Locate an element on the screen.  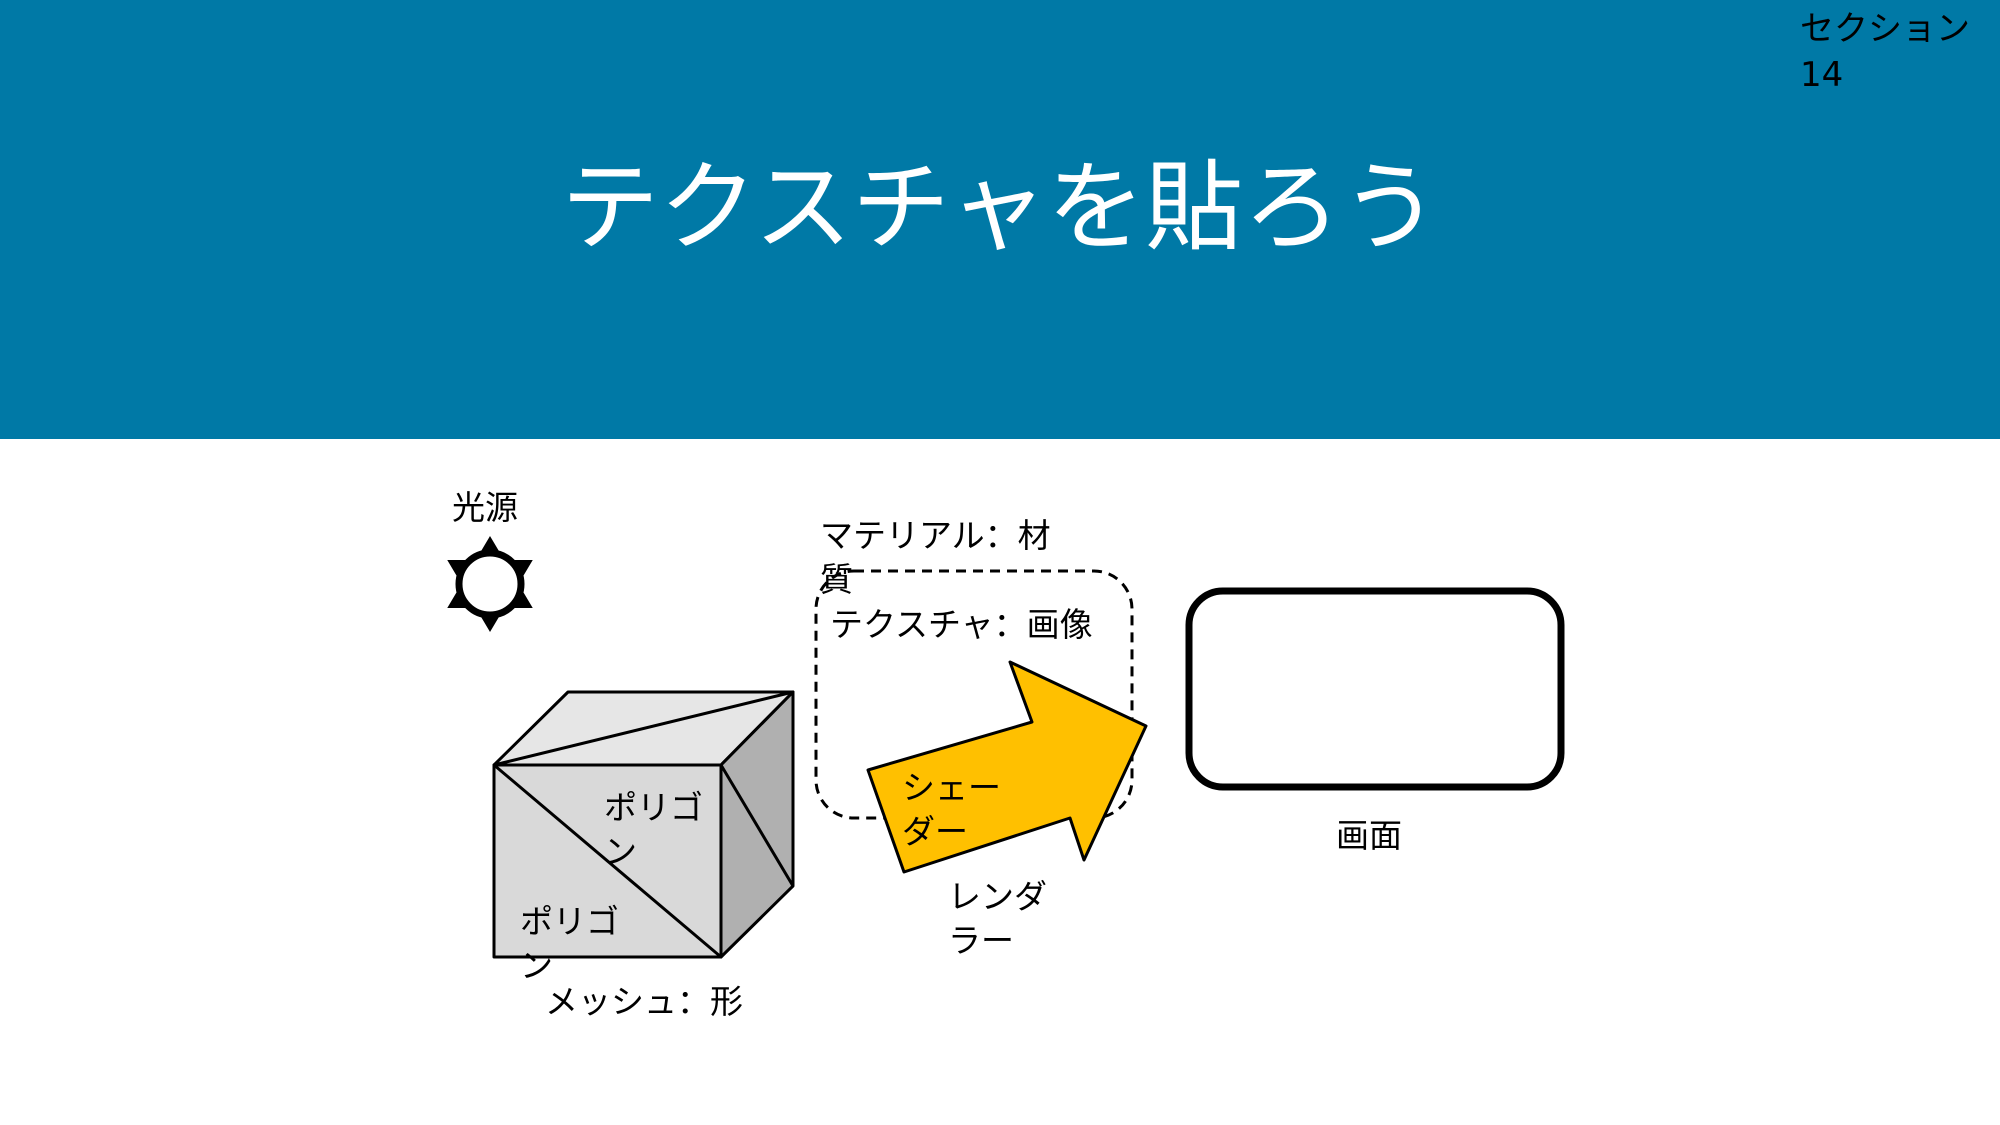
polygon-label-top: ポリゴ ン is located at coordinates (653, 829).